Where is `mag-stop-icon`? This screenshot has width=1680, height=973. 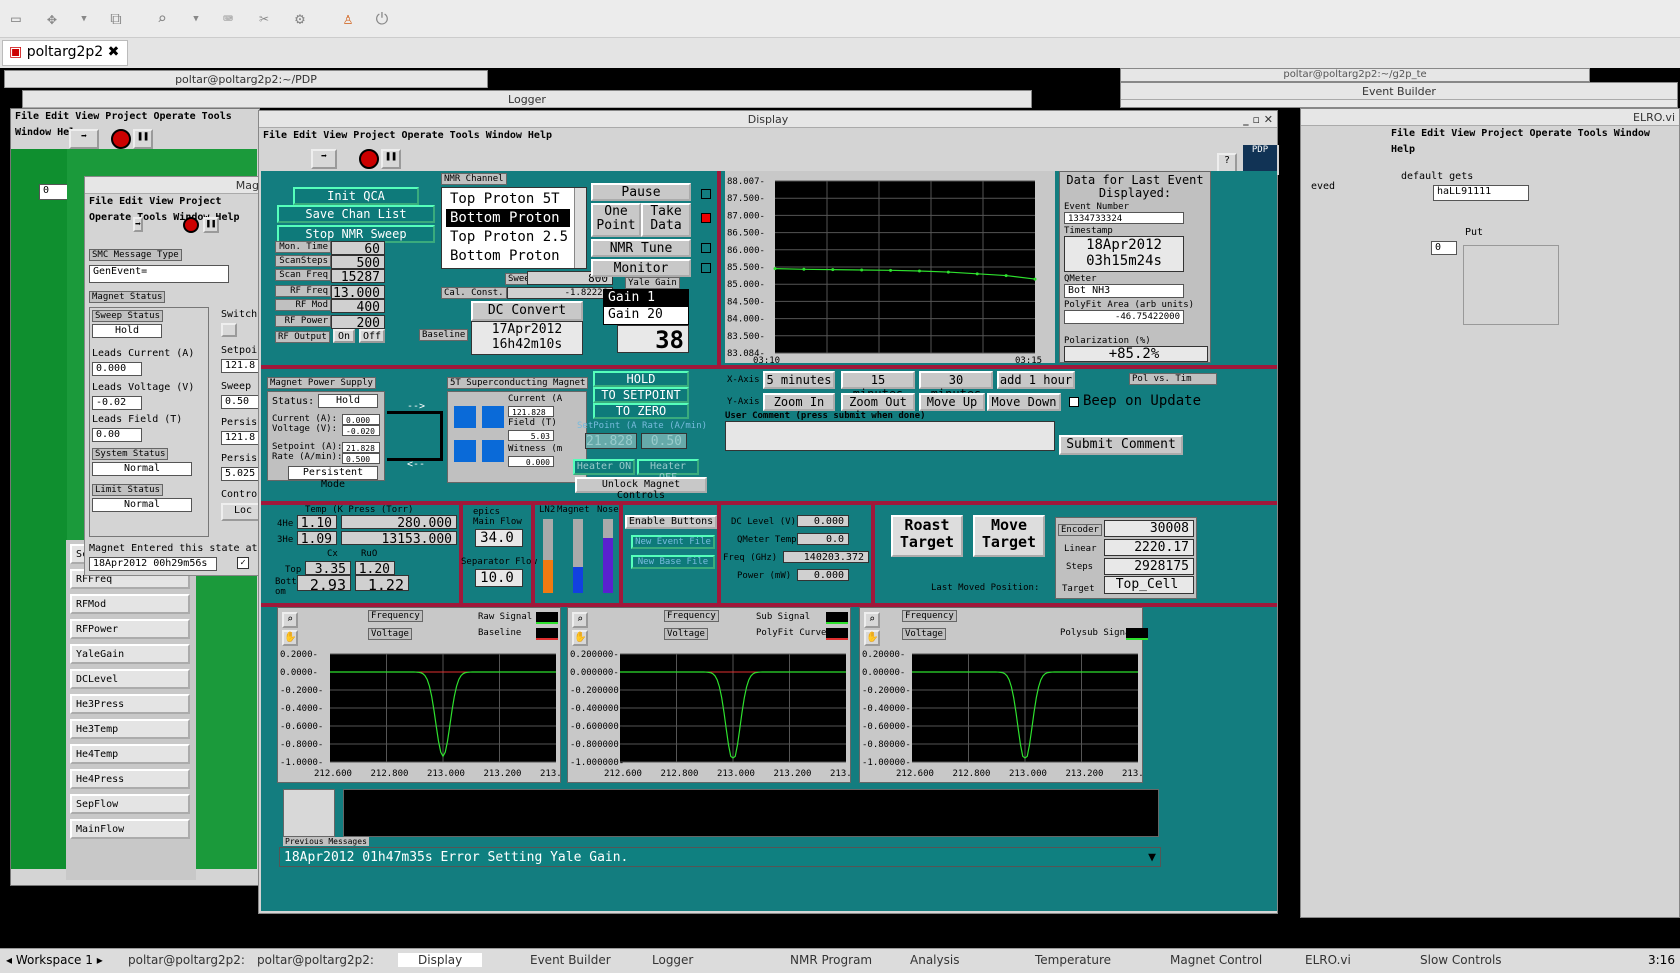 mag-stop-icon is located at coordinates (191, 225).